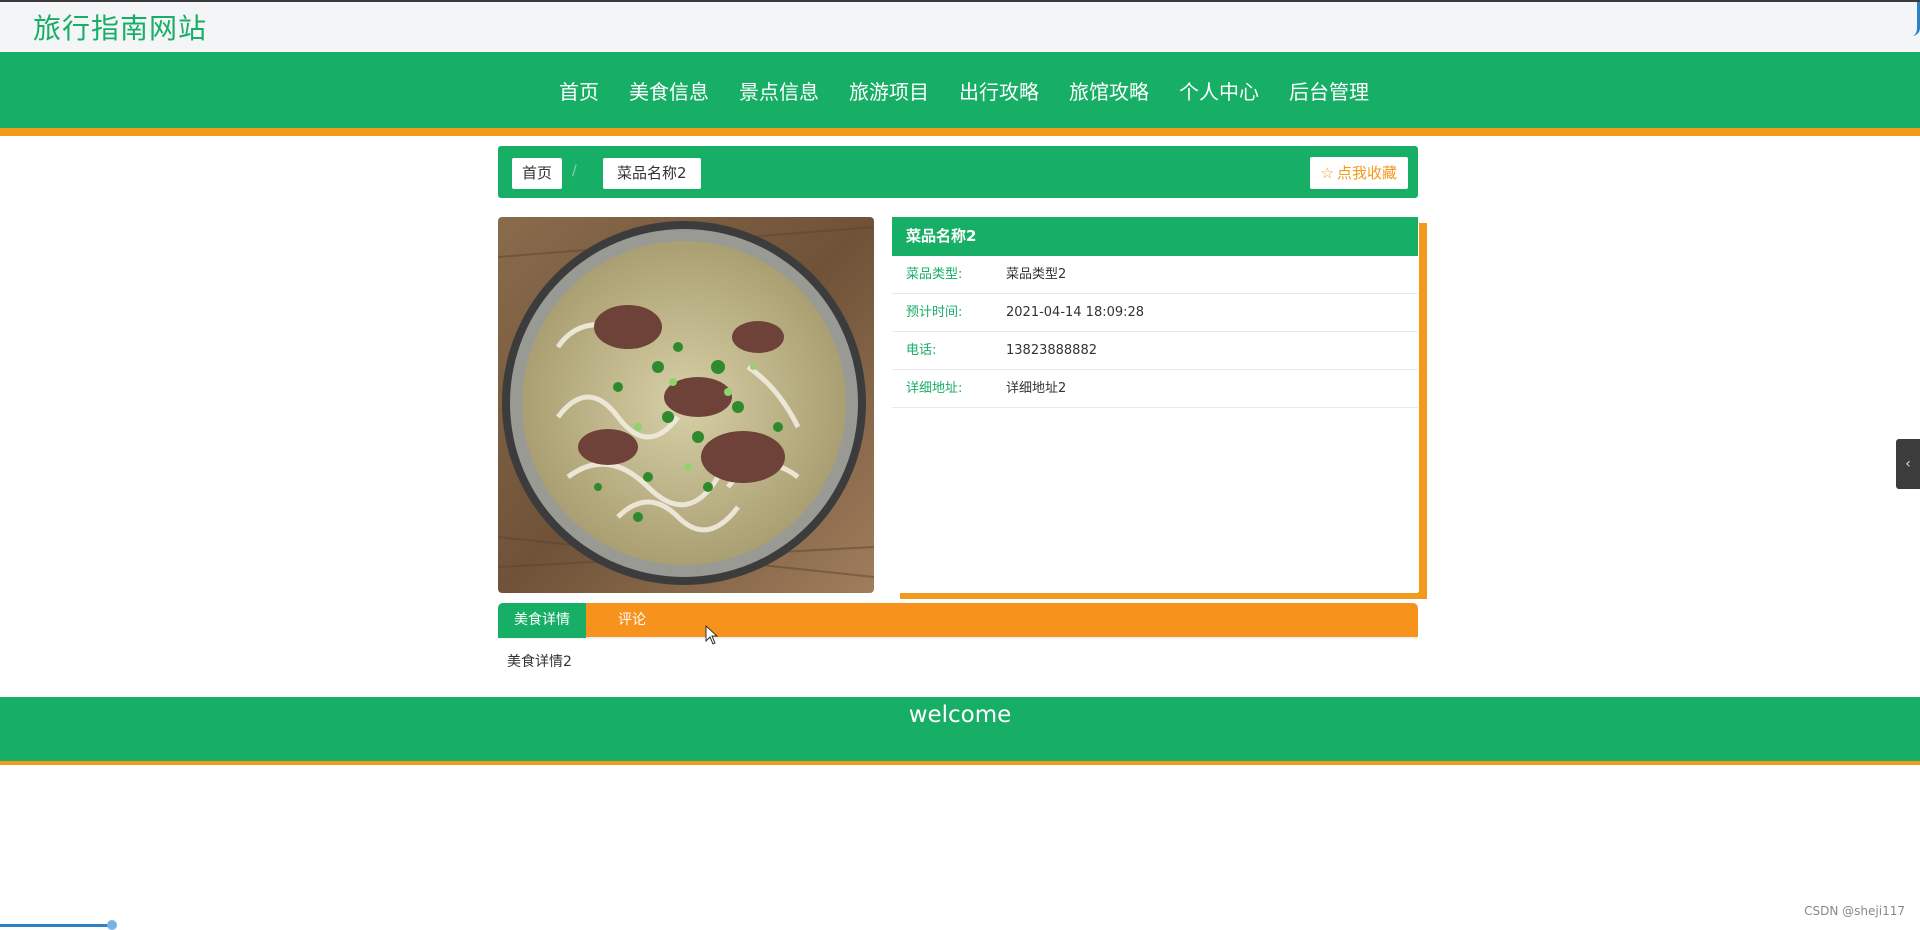 The width and height of the screenshot is (1920, 930). I want to click on scroll-indicator, so click(1914, 19).